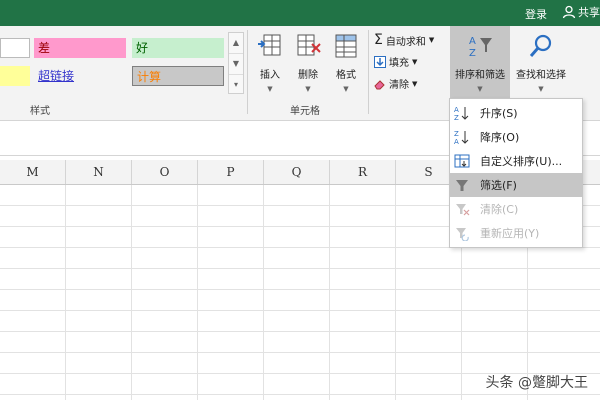 The width and height of the screenshot is (600, 400). I want to click on eraser-icon, so click(379, 84).